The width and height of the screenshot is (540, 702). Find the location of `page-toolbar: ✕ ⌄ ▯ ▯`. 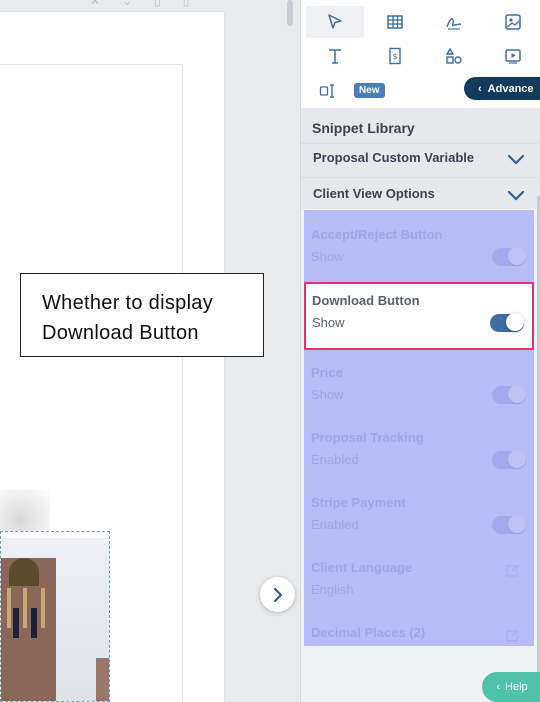

page-toolbar: ✕ ⌄ ▯ ▯ is located at coordinates (139, 4).